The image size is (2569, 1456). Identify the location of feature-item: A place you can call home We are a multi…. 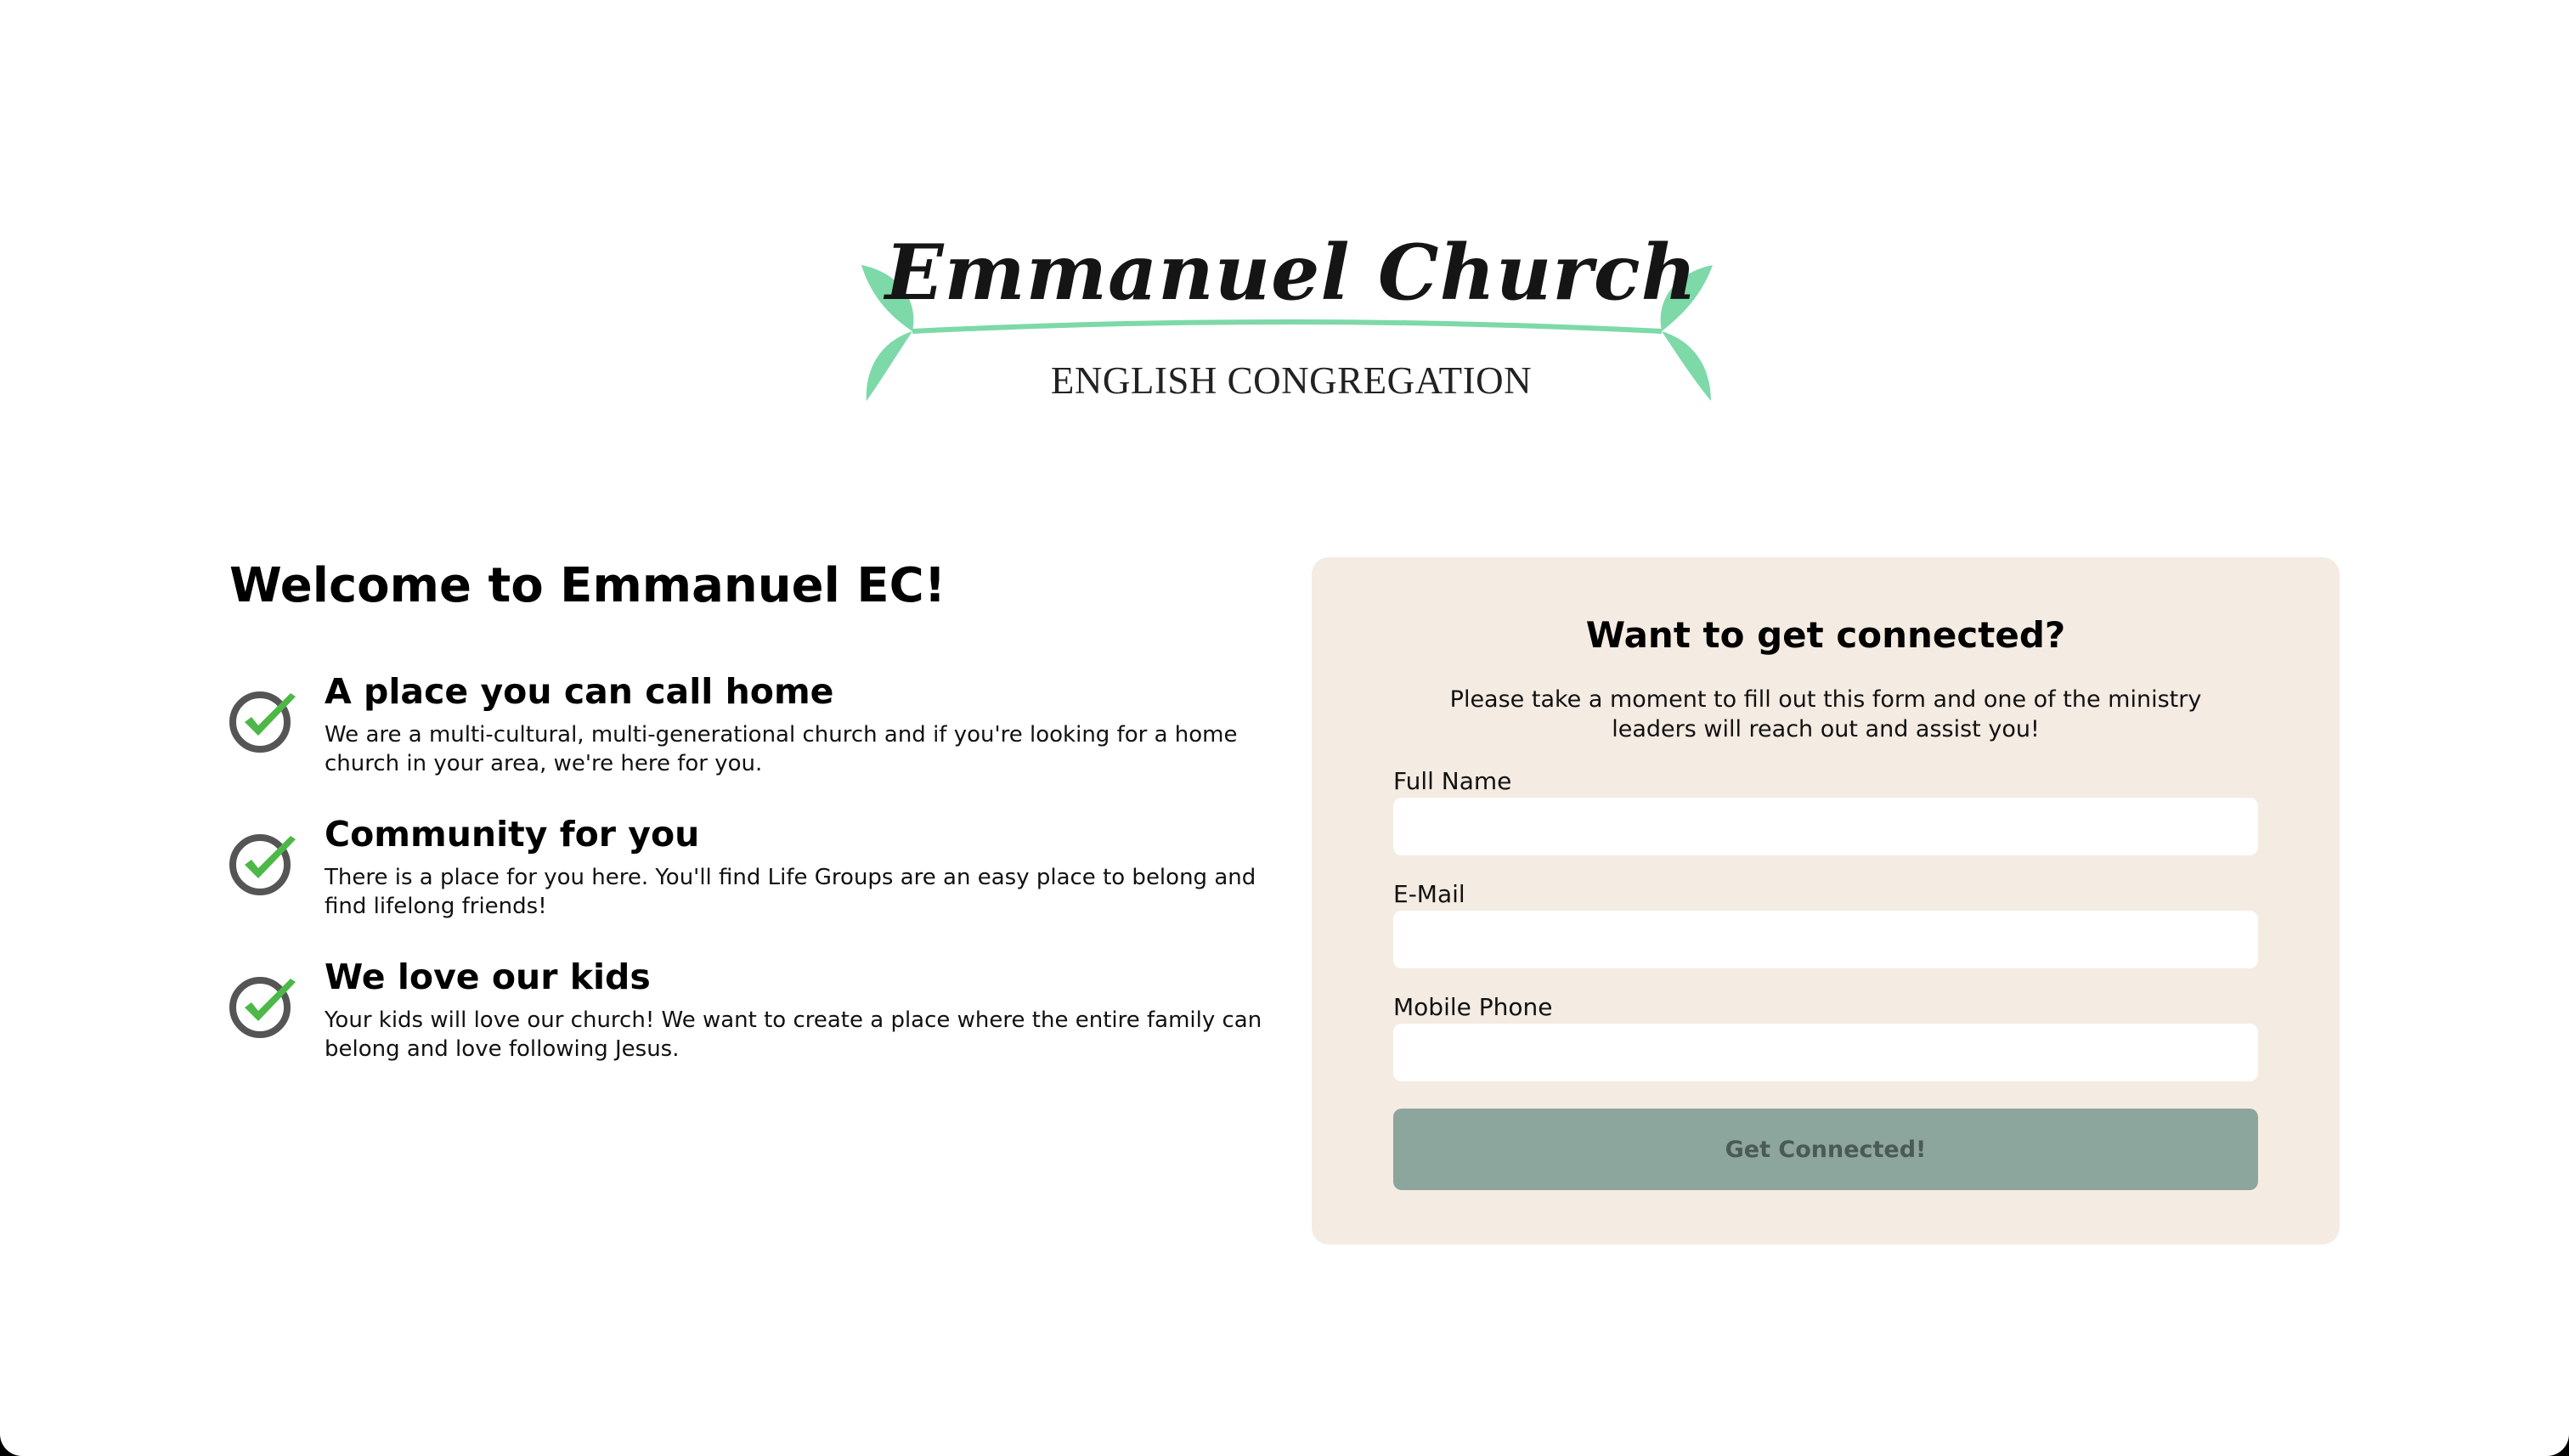
(747, 734).